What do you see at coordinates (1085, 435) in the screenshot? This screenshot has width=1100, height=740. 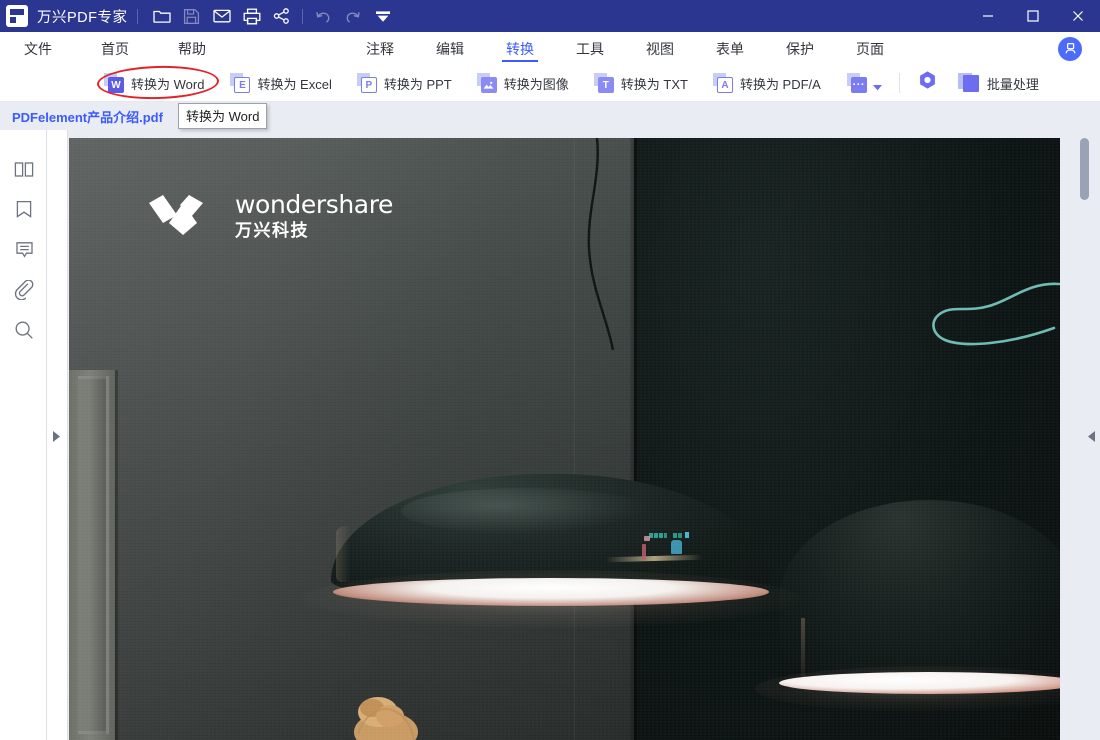 I see `vertical-scrollbar` at bounding box center [1085, 435].